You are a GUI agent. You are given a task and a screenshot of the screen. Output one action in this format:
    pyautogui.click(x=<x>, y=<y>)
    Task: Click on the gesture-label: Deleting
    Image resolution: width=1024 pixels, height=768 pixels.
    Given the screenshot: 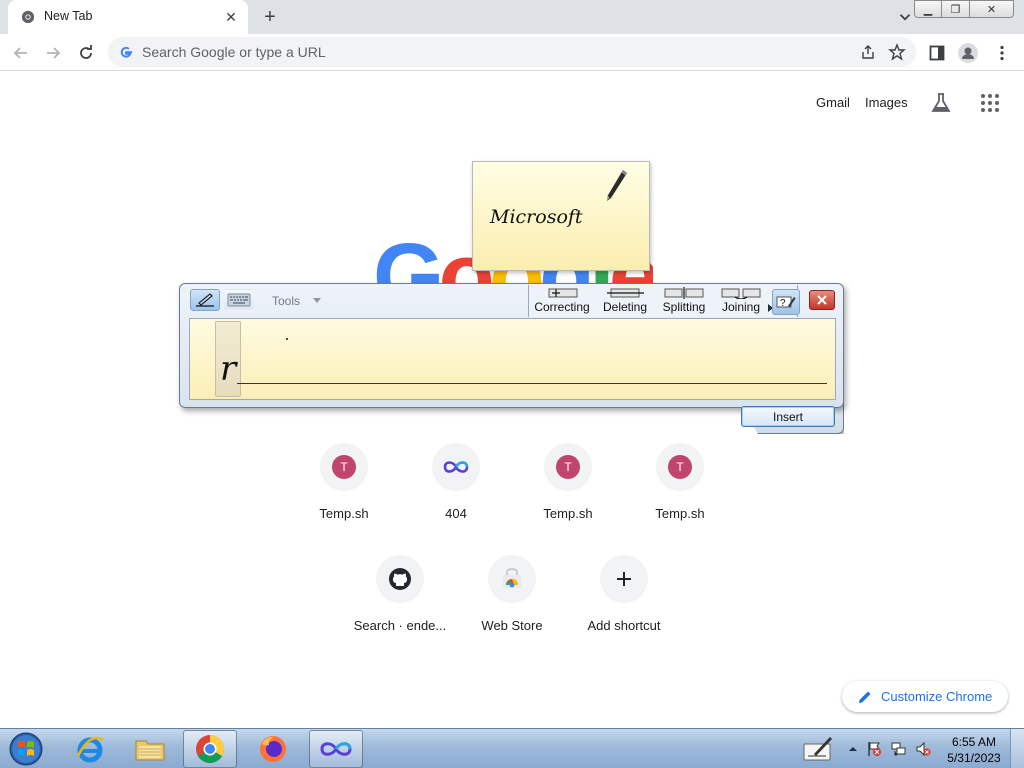 What is the action you would take?
    pyautogui.click(x=625, y=307)
    